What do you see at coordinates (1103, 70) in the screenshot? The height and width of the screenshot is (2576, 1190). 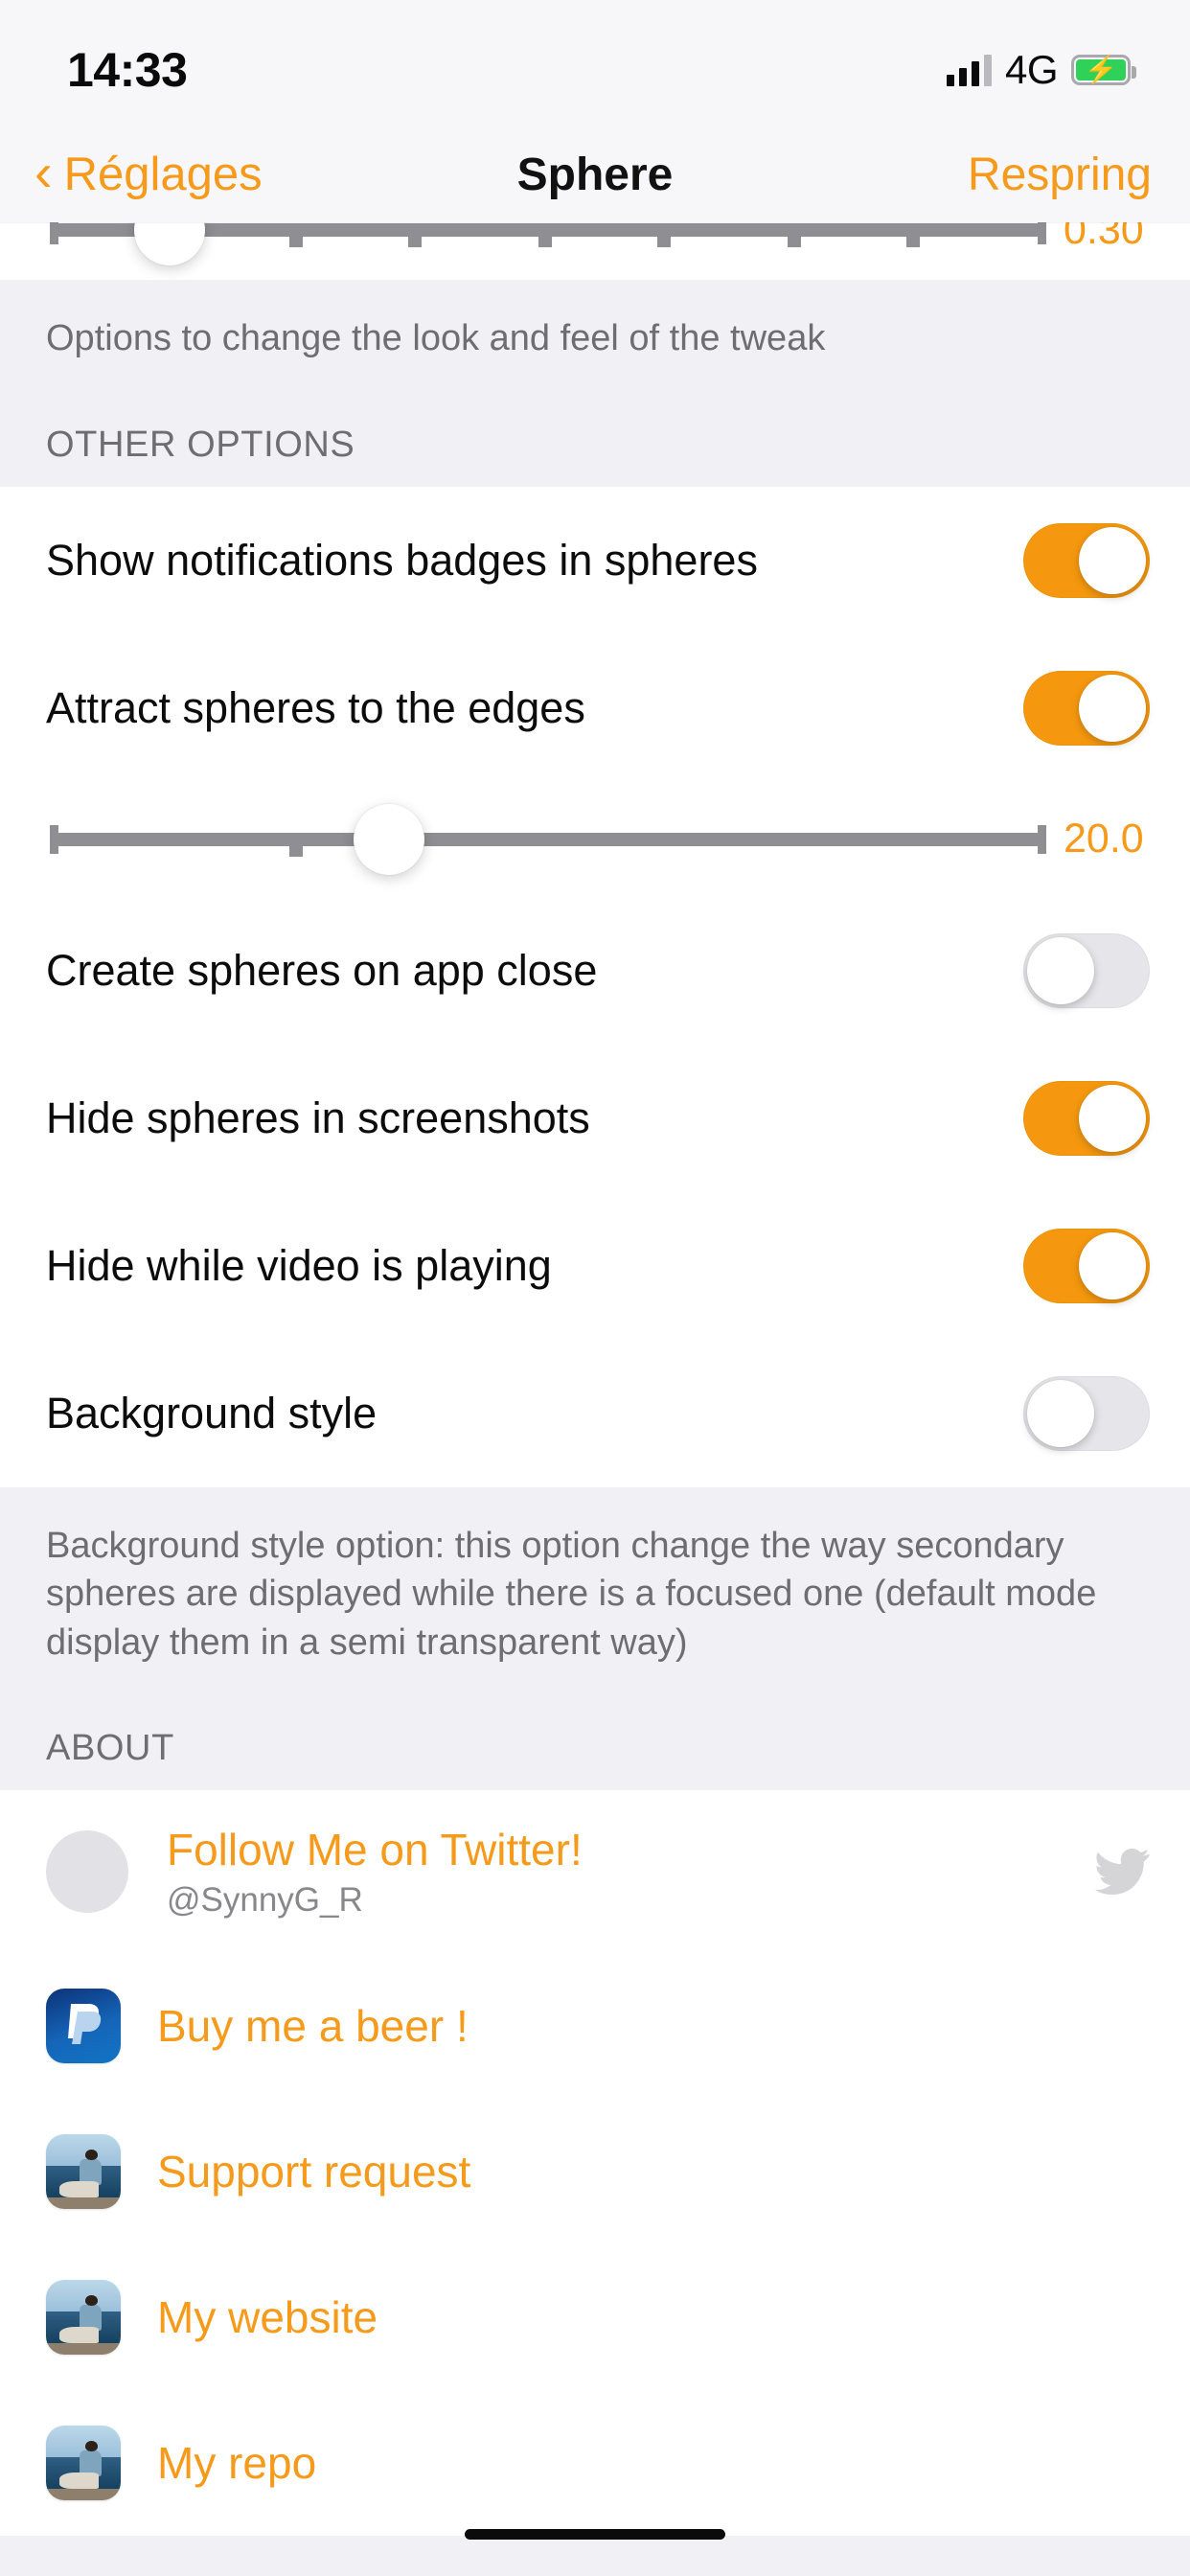 I see `battery-charging-icon: ⚡` at bounding box center [1103, 70].